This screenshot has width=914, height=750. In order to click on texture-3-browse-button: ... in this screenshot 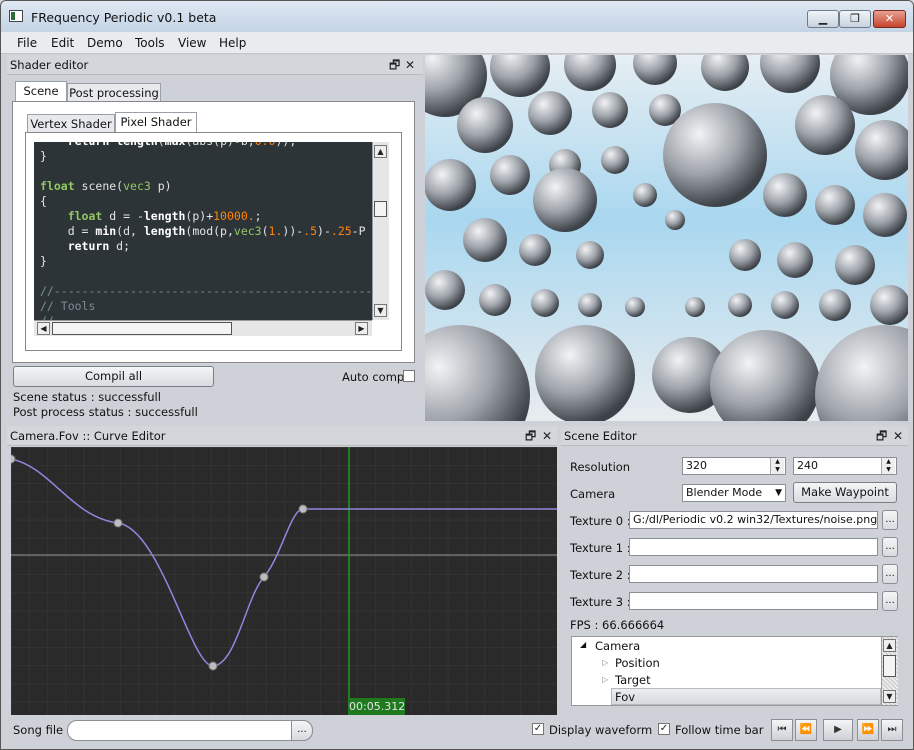, I will do `click(890, 601)`.